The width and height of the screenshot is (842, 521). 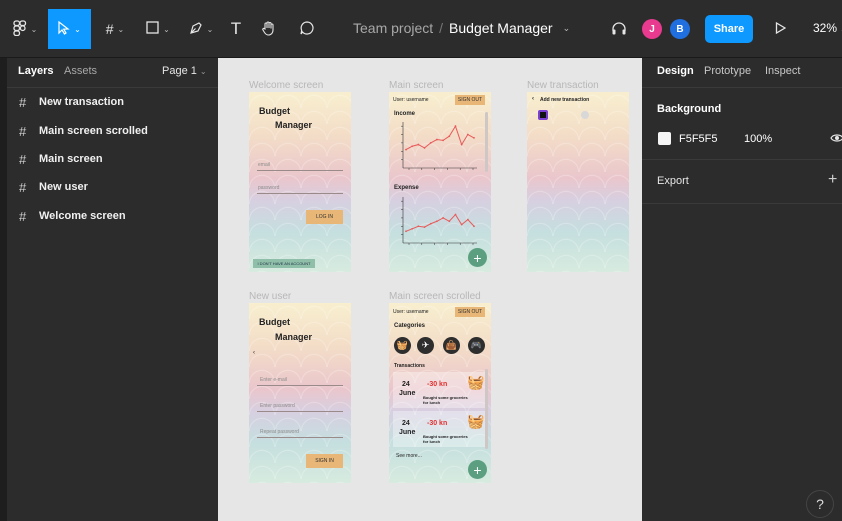 I want to click on income-toggle, so click(x=585, y=115).